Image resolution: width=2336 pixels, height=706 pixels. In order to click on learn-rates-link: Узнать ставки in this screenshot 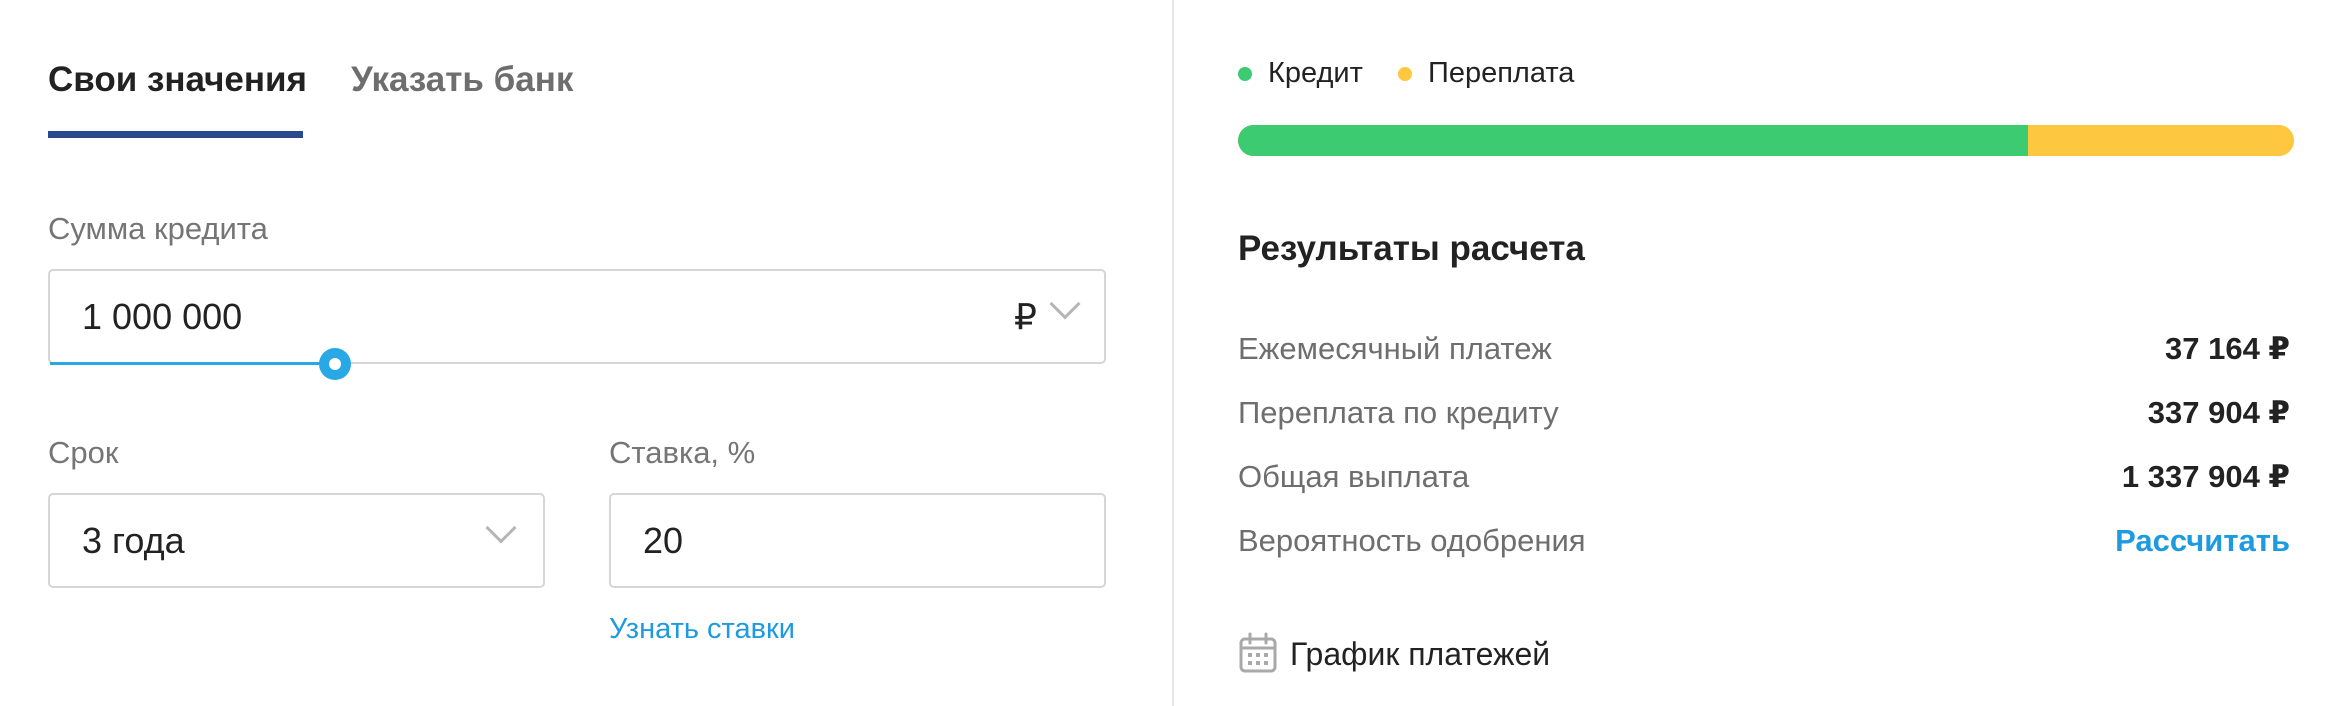, I will do `click(702, 629)`.